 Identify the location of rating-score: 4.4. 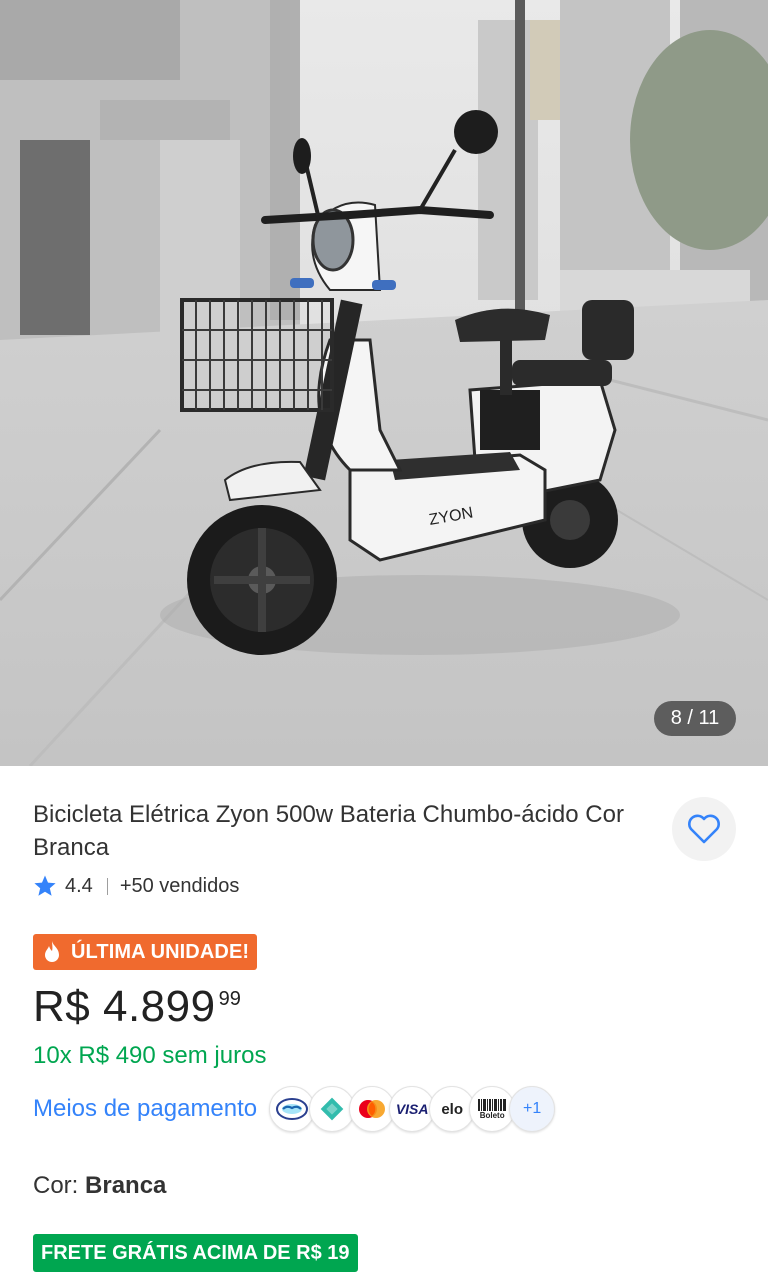
(79, 885).